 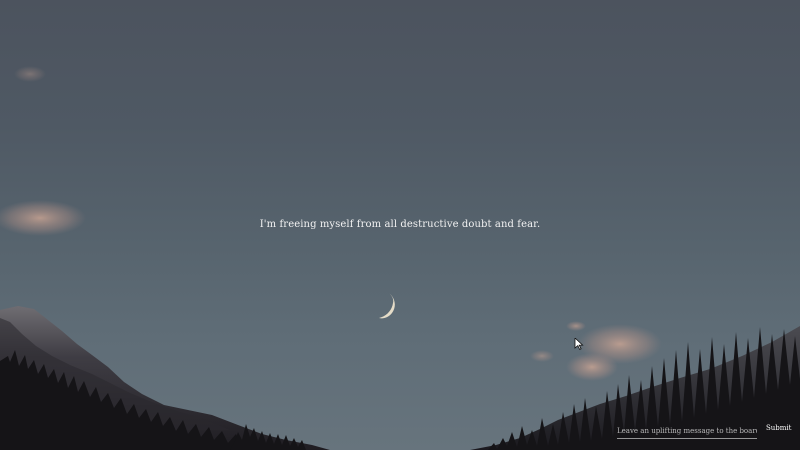 I want to click on upper-left-cloud, so click(x=30, y=74).